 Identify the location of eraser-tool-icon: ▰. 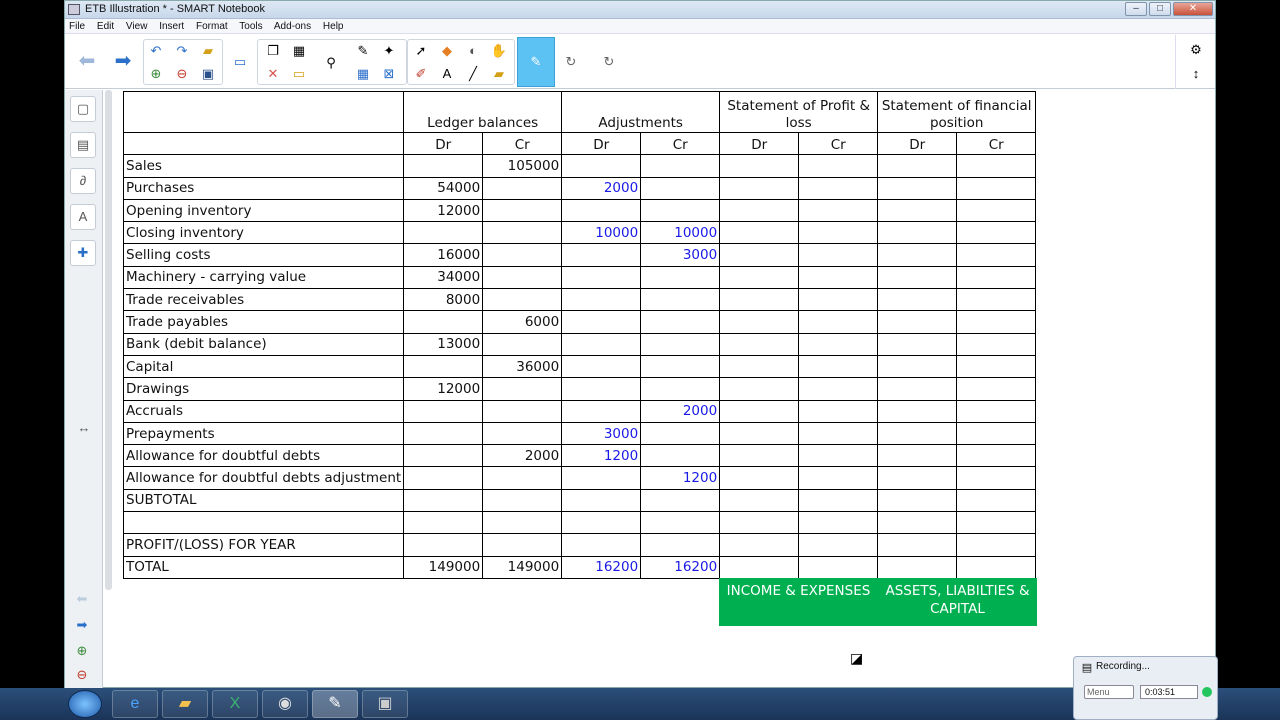
(499, 74).